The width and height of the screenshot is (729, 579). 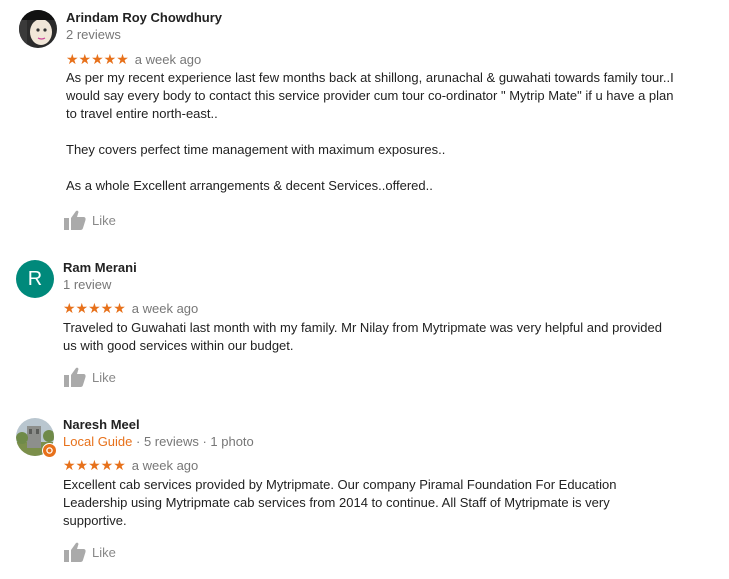 What do you see at coordinates (98, 441) in the screenshot?
I see `local-guide-label: Local Guide` at bounding box center [98, 441].